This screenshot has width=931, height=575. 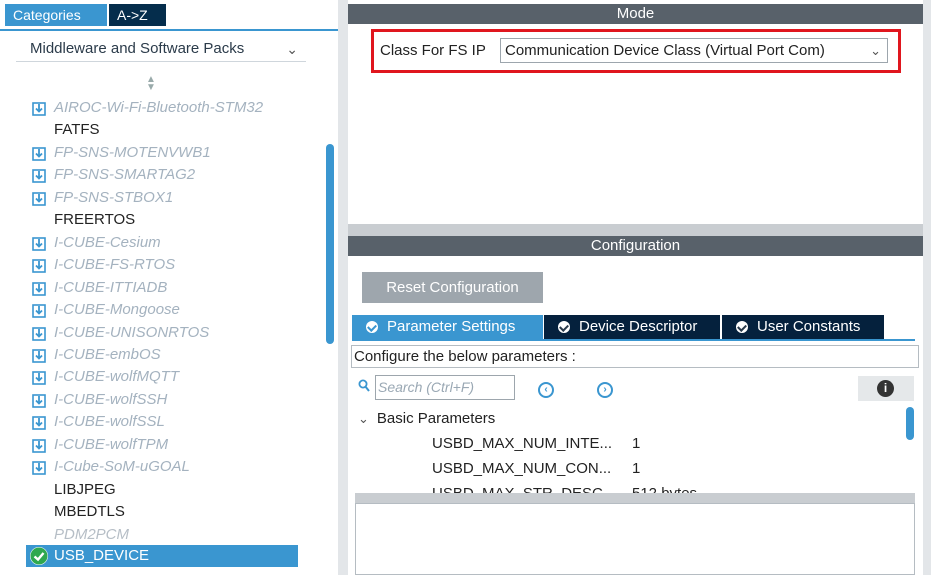 What do you see at coordinates (162, 556) in the screenshot?
I see `list-item-selected: USB_DEVICE` at bounding box center [162, 556].